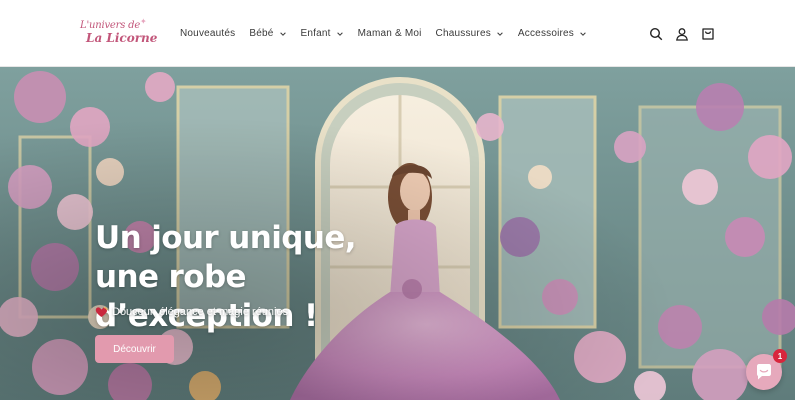 The height and width of the screenshot is (400, 795). I want to click on hero-subtitle-text: Douceur, élégance et magie réunies, so click(200, 312).